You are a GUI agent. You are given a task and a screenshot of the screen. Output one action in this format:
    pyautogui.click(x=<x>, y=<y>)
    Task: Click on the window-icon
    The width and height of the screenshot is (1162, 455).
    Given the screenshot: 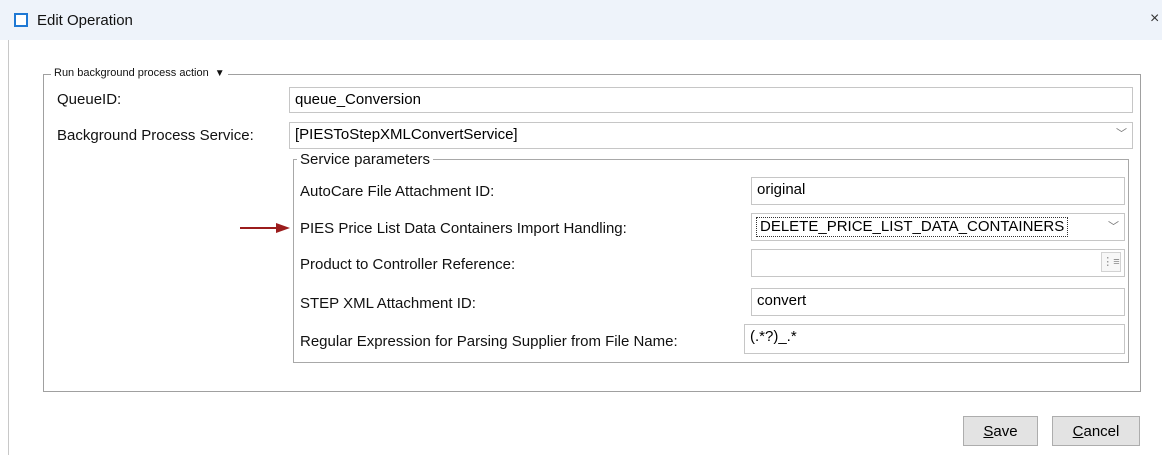 What is the action you would take?
    pyautogui.click(x=21, y=20)
    